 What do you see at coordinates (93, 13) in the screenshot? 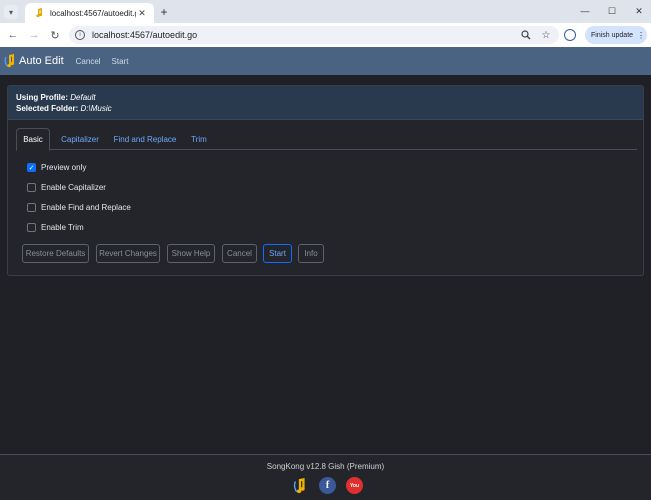
I see `tab-title: localhost:4567/autoedit.go` at bounding box center [93, 13].